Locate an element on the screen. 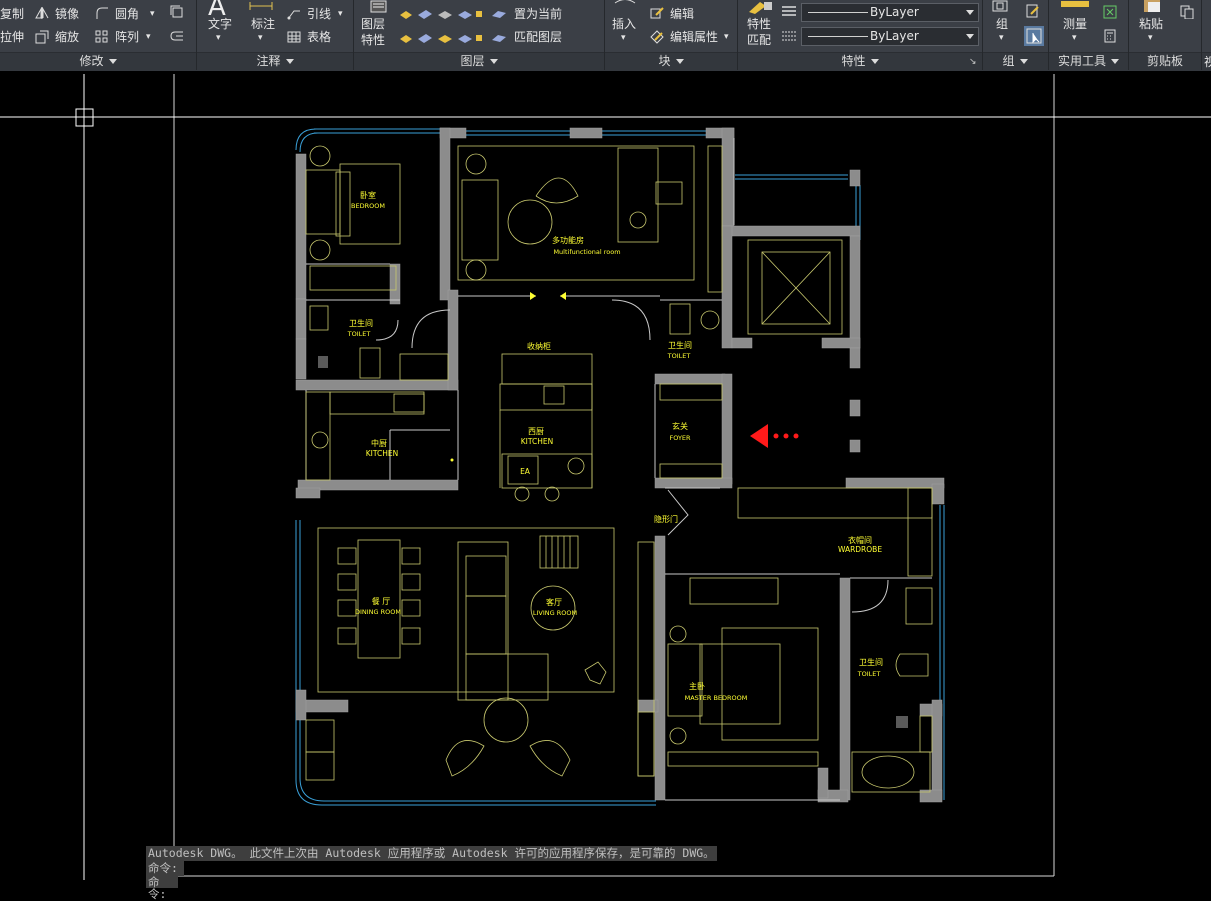 The height and width of the screenshot is (901, 1211). layers-group-title: 图层 is located at coordinates (479, 61).